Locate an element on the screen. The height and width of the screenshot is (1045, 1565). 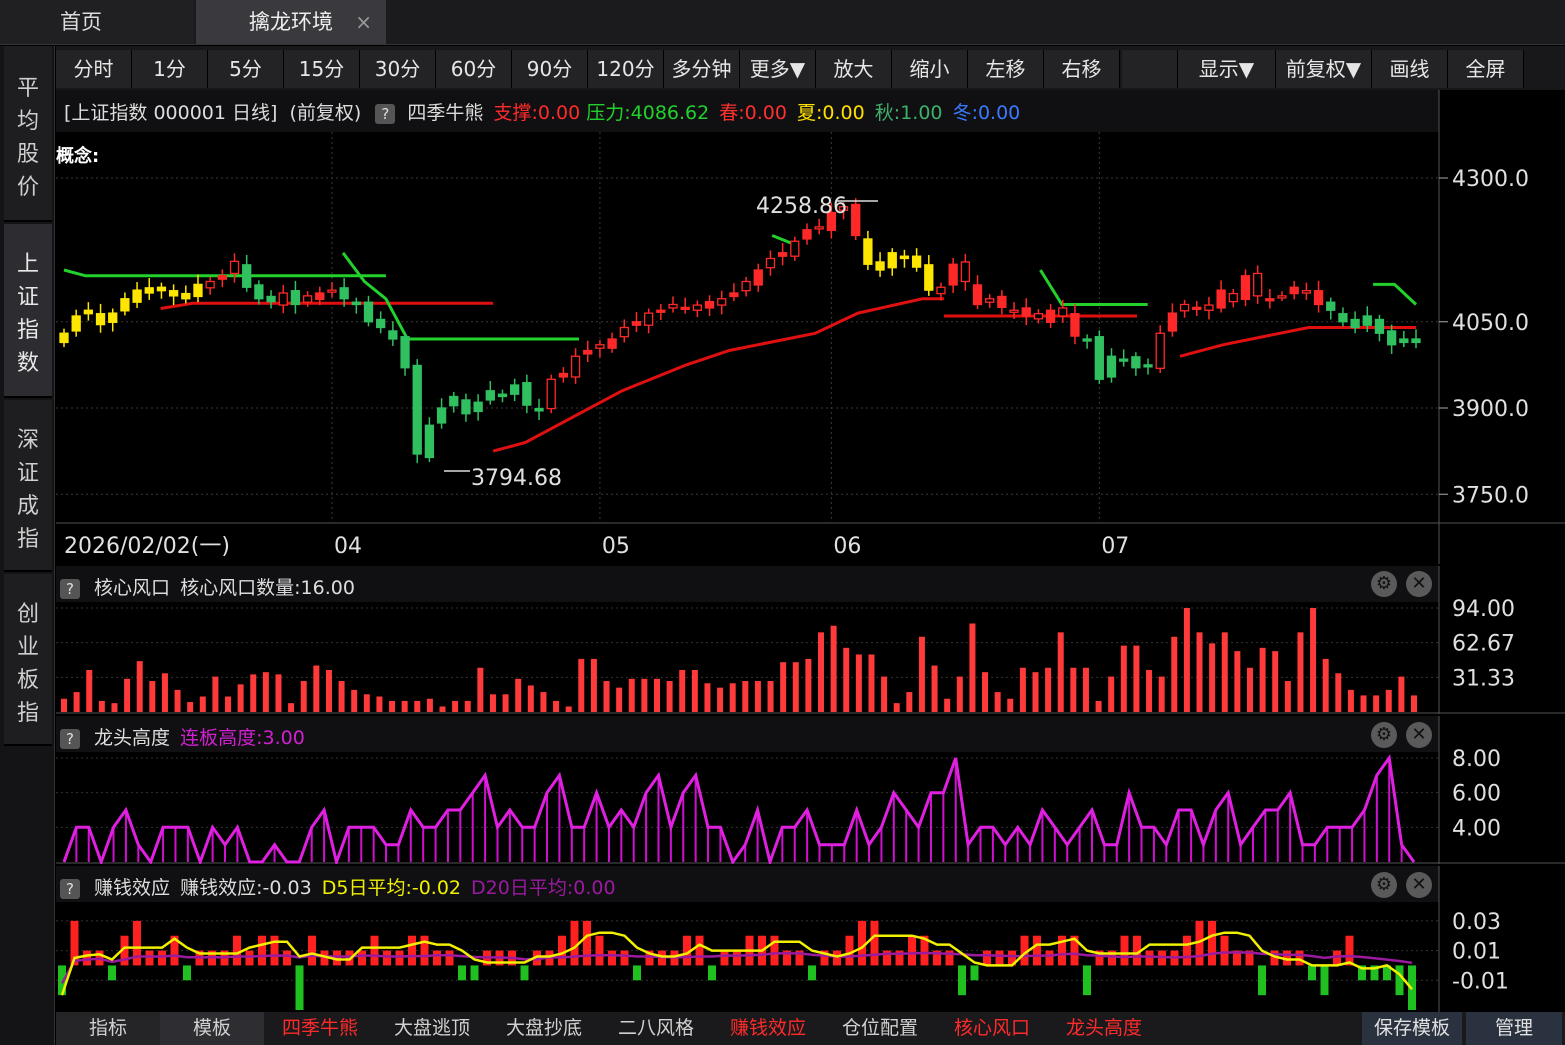
template-tab: 赚钱效应 is located at coordinates (768, 1028).